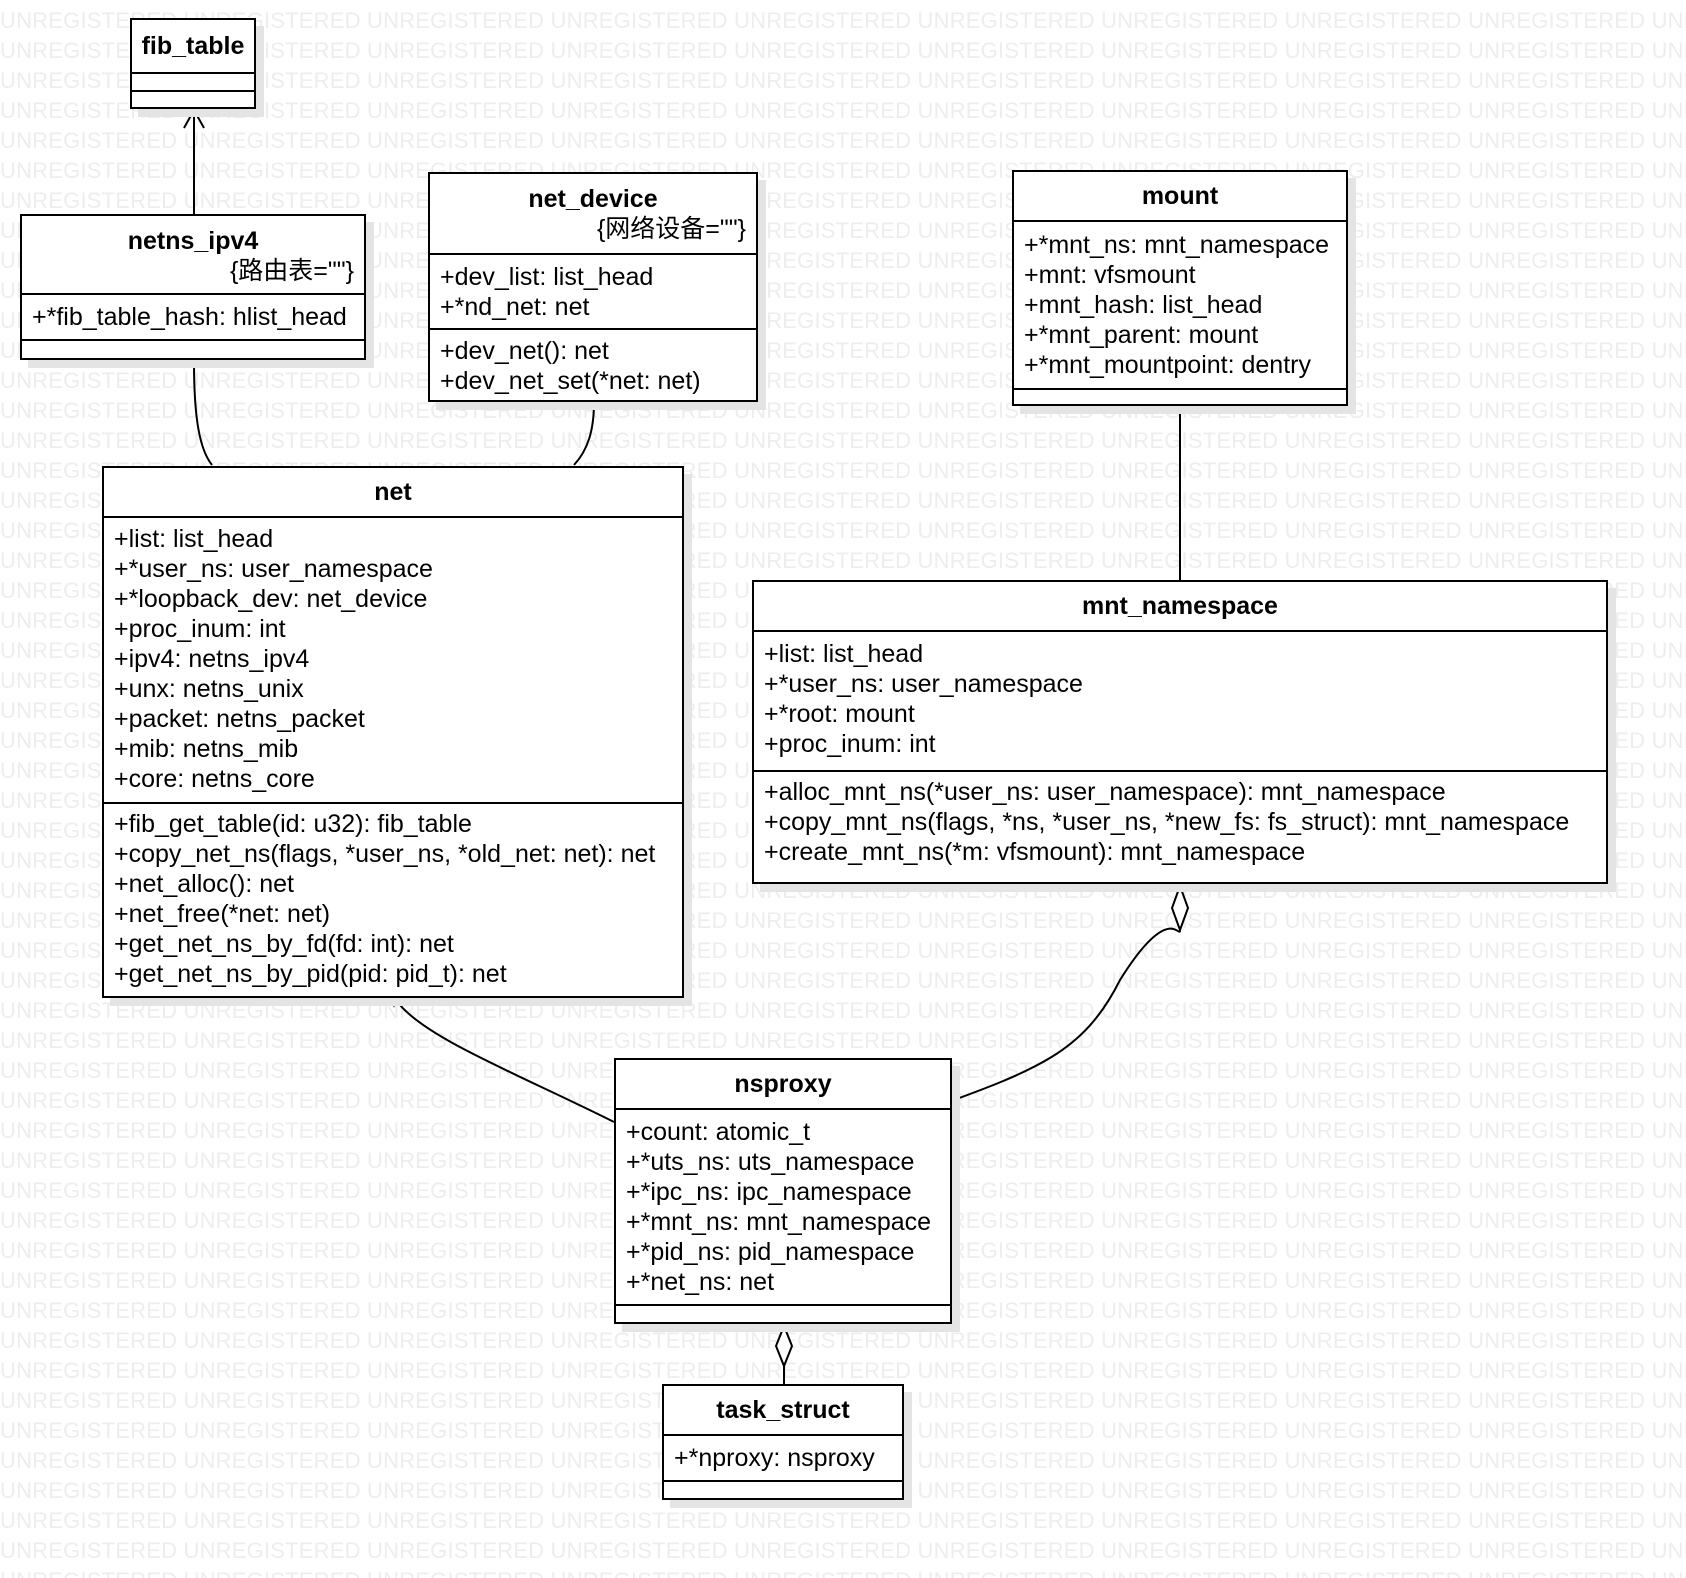 The width and height of the screenshot is (1686, 1578). Describe the element at coordinates (1110, 275) in the screenshot. I see `attribute-row: +mnt: vfsmount` at that location.